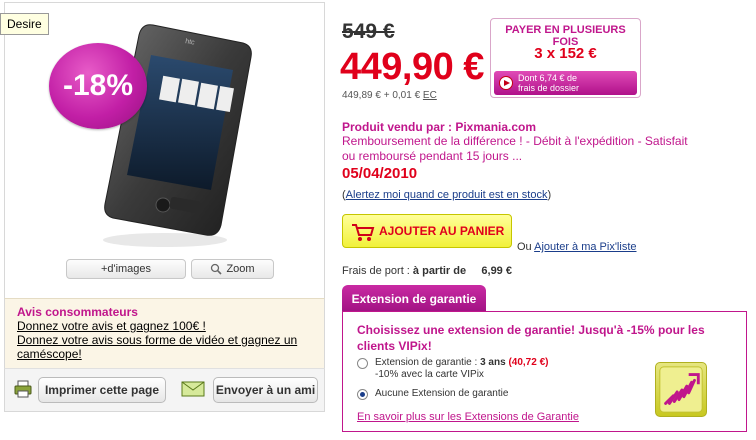  What do you see at coordinates (77, 312) in the screenshot?
I see `reviews-title: Avis consommateurs` at bounding box center [77, 312].